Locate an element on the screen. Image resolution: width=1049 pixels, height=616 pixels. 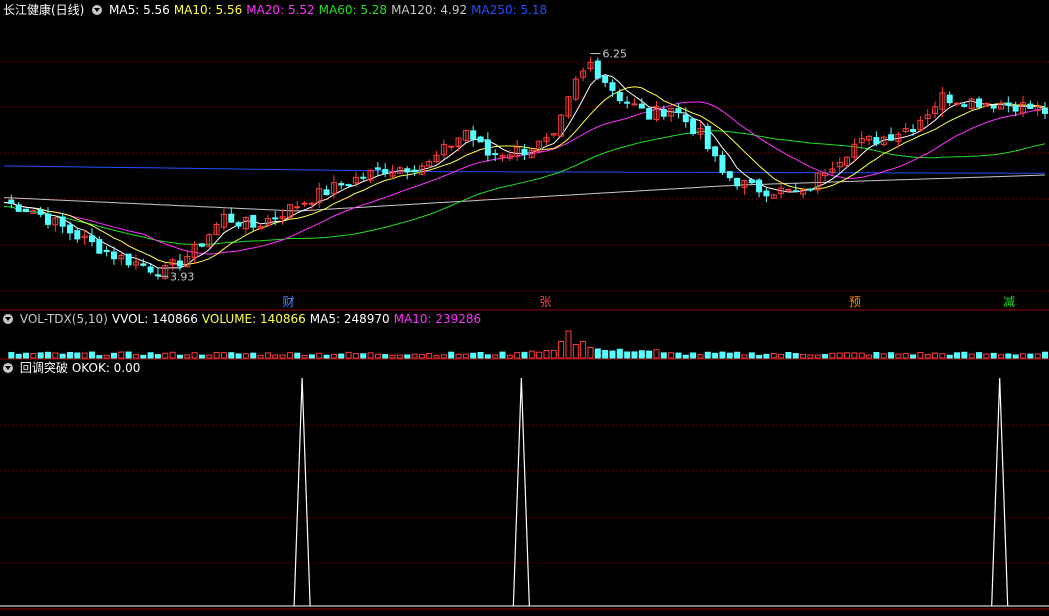
event-marker: 预 is located at coordinates (855, 302).